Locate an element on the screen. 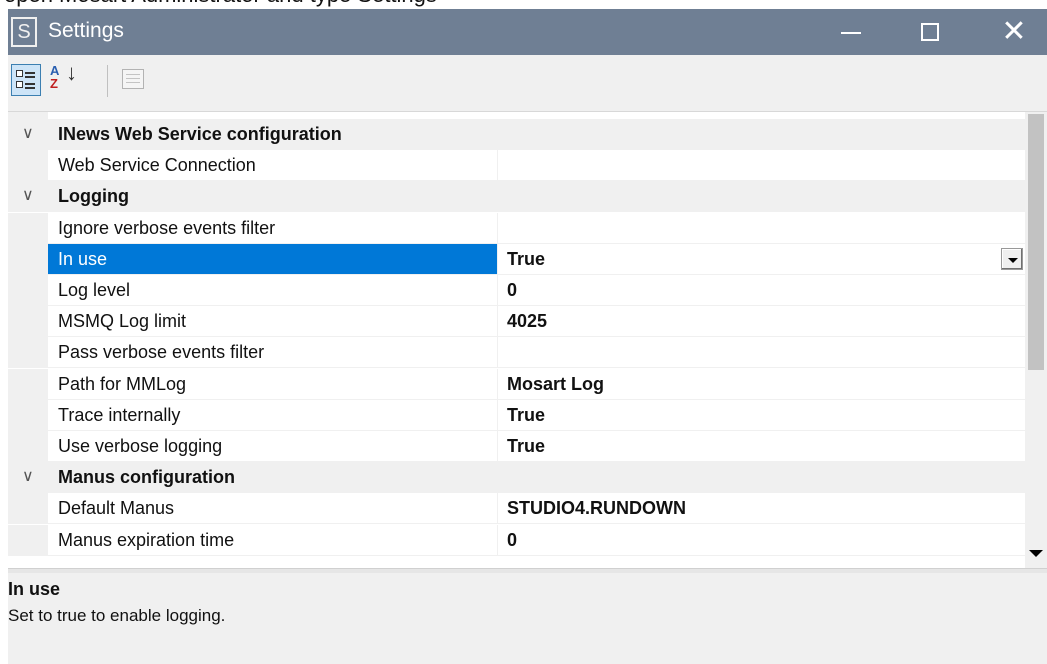 This screenshot has width=1047, height=664. value-dropdown-button is located at coordinates (1012, 258).